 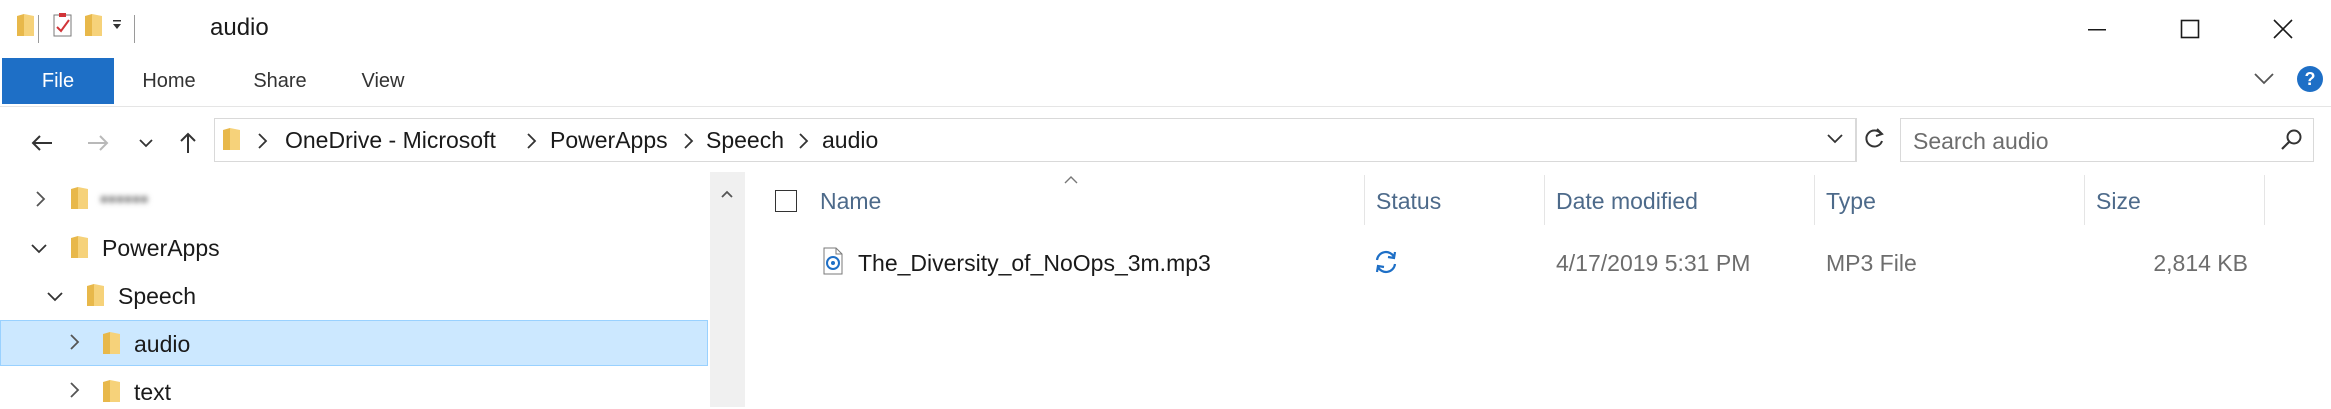 I want to click on column-header-status: Status, so click(x=1408, y=201).